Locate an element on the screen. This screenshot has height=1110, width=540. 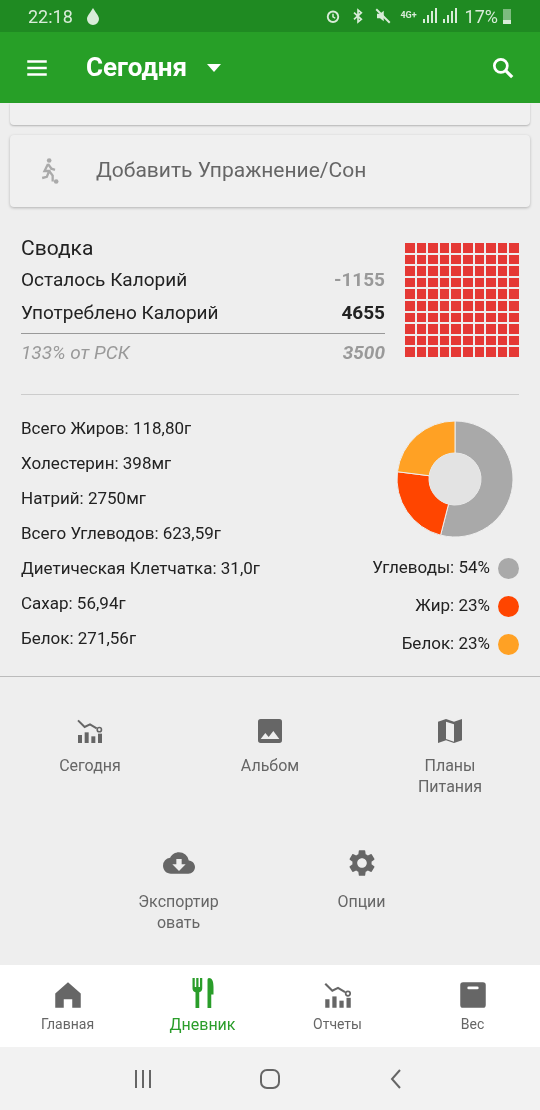
nutrient-line: Белок: 271,56г is located at coordinates (79, 638).